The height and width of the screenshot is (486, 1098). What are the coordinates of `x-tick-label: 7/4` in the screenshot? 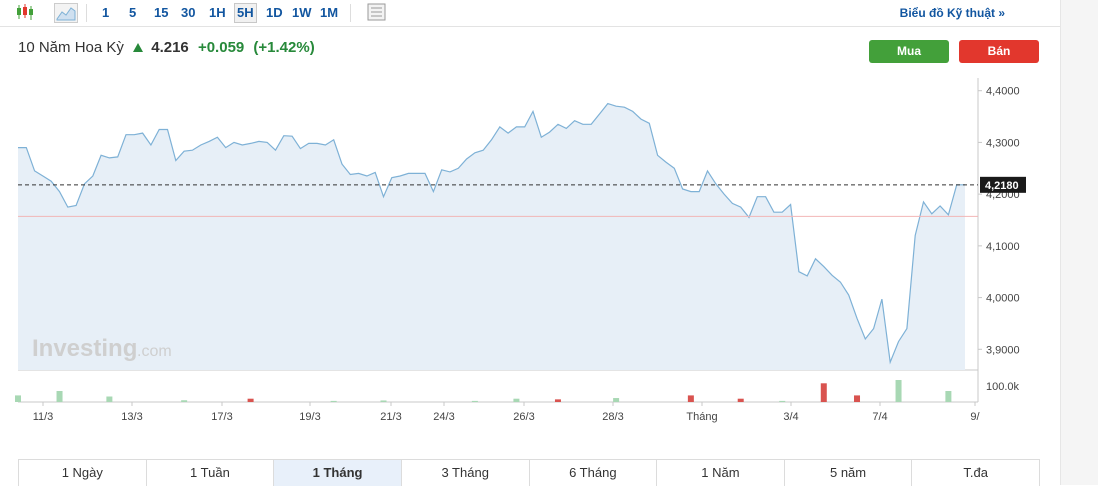 It's located at (879, 417).